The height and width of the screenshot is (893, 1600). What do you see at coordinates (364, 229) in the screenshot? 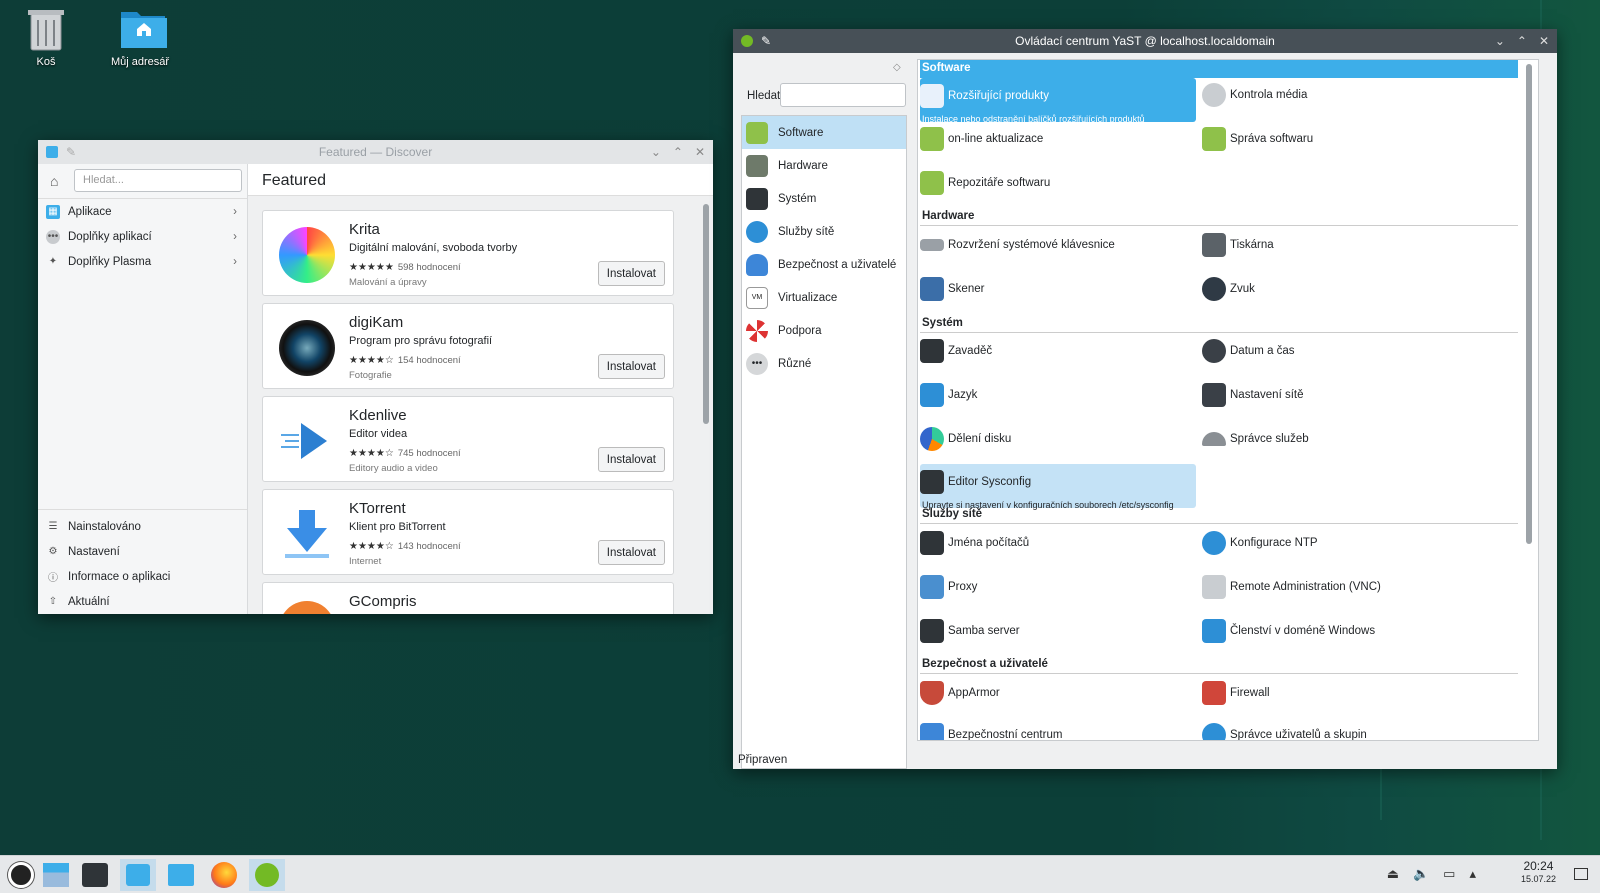
I see `app-name: Krita` at bounding box center [364, 229].